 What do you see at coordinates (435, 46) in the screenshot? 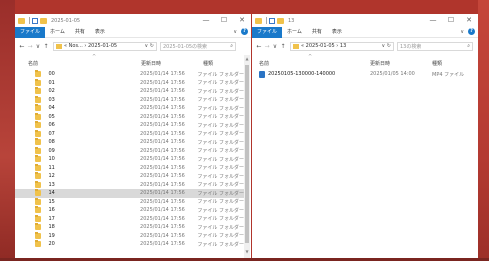
I see `search-input: 13の検索 ⌕` at bounding box center [435, 46].